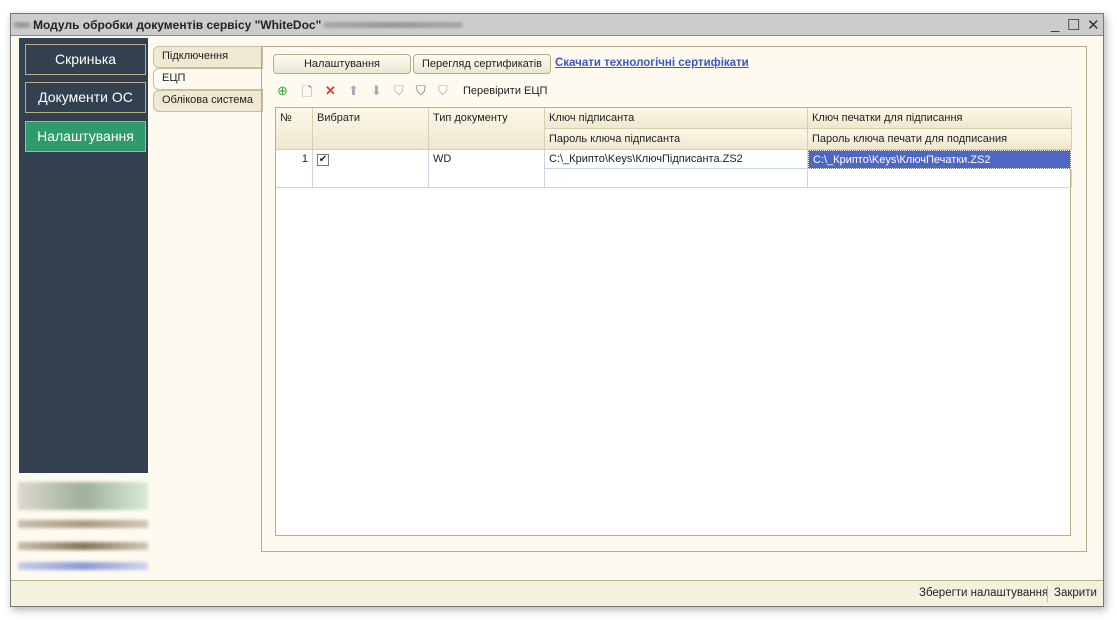  I want to click on save-settings-button: Зберегти налаштування, so click(983, 593).